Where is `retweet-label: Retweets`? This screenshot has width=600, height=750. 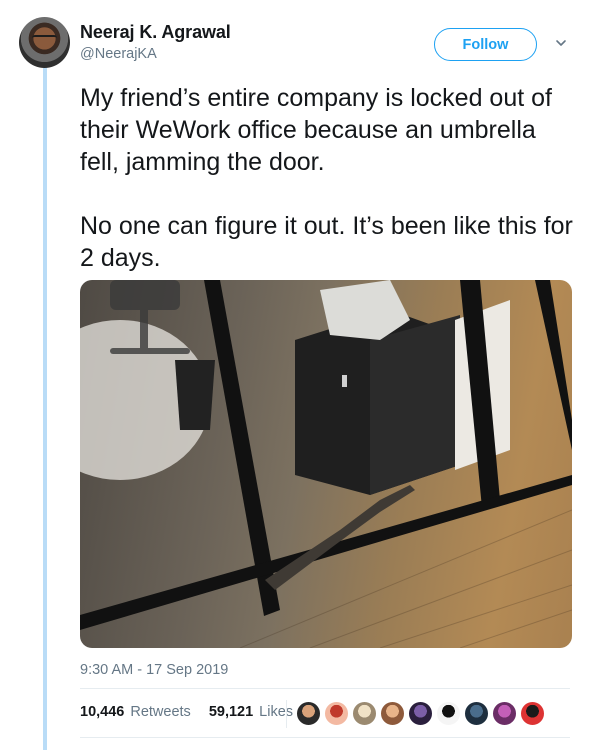 retweet-label: Retweets is located at coordinates (160, 712).